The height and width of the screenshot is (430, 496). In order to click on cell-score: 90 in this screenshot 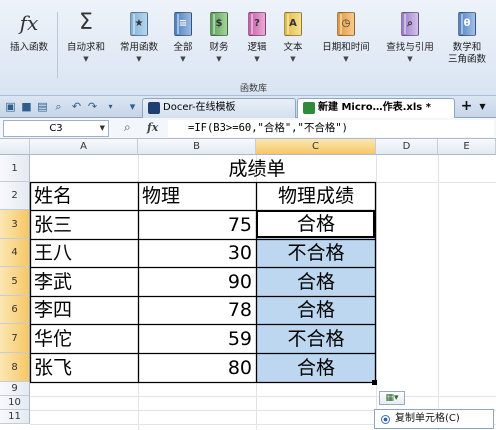, I will do `click(195, 282)`.